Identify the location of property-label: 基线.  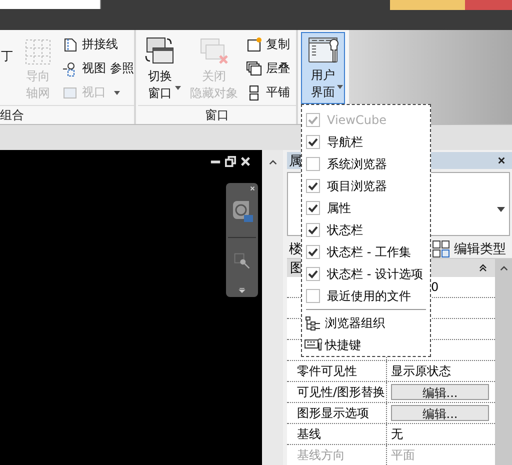
(337, 434).